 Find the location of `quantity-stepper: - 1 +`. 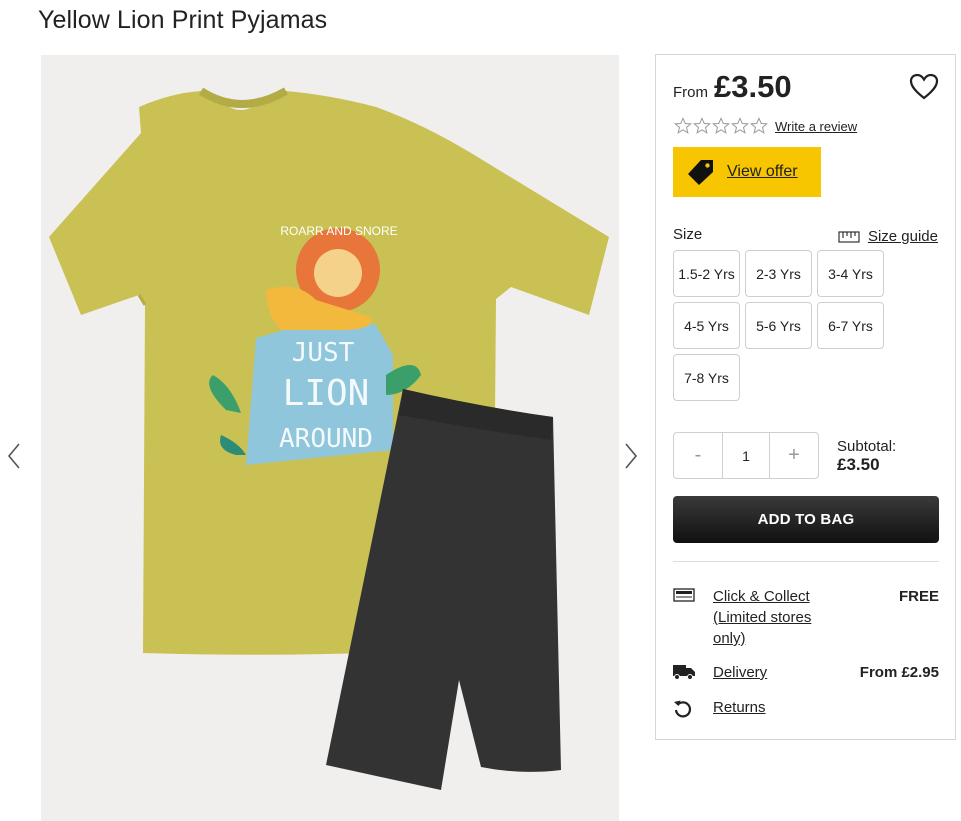

quantity-stepper: - 1 + is located at coordinates (746, 455).